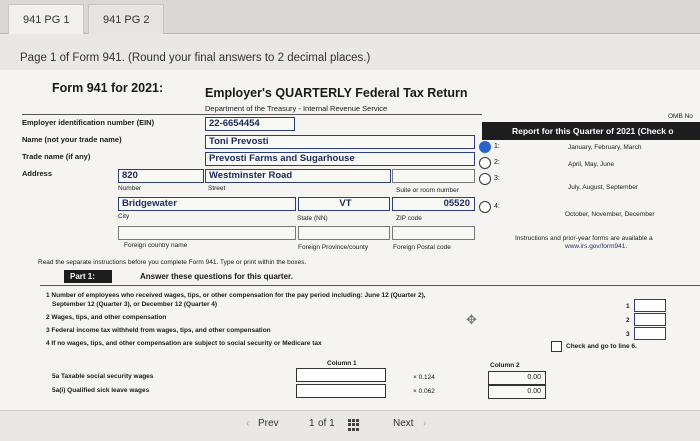 The width and height of the screenshot is (700, 441). Describe the element at coordinates (628, 320) in the screenshot. I see `line-2-num: 2` at that location.